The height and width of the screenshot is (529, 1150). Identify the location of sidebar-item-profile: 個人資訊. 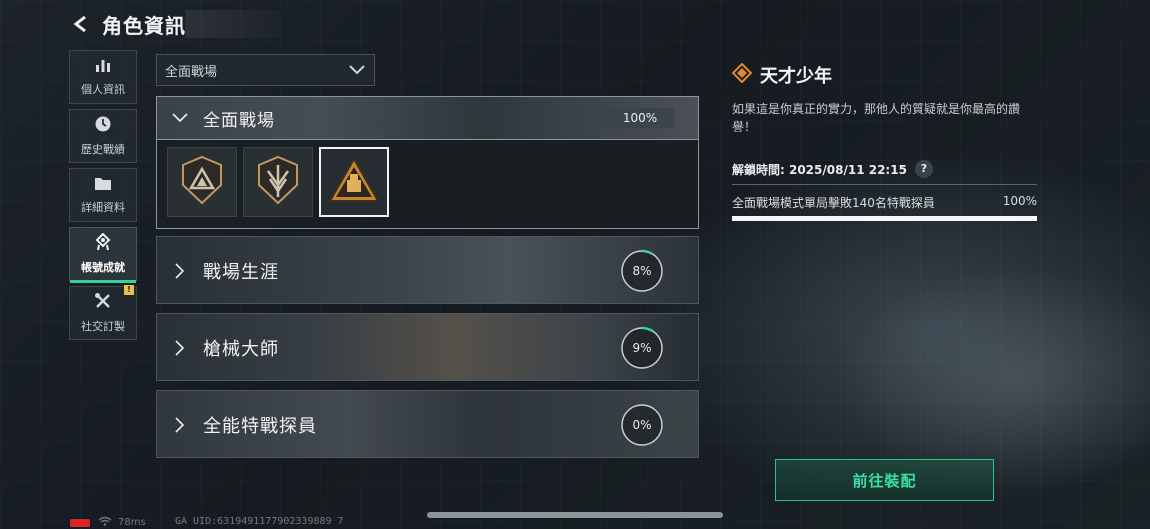
(103, 77).